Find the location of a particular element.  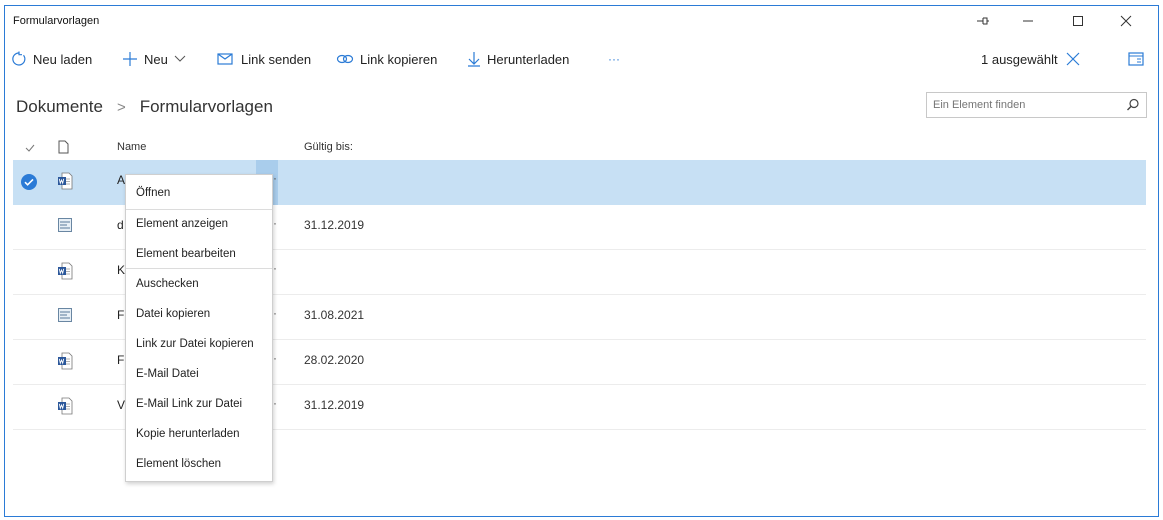

breadcrumb-root: Dokumente is located at coordinates (59, 107).